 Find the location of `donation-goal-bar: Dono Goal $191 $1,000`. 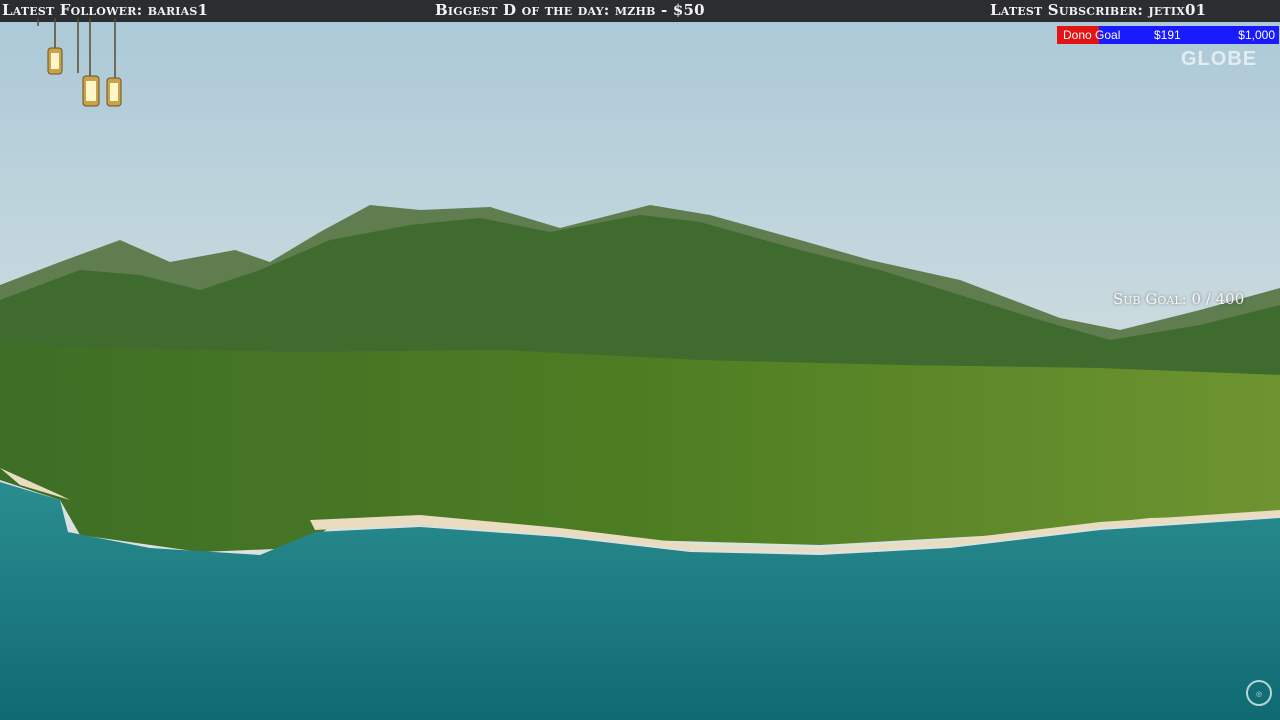

donation-goal-bar: Dono Goal $191 $1,000 is located at coordinates (1168, 35).